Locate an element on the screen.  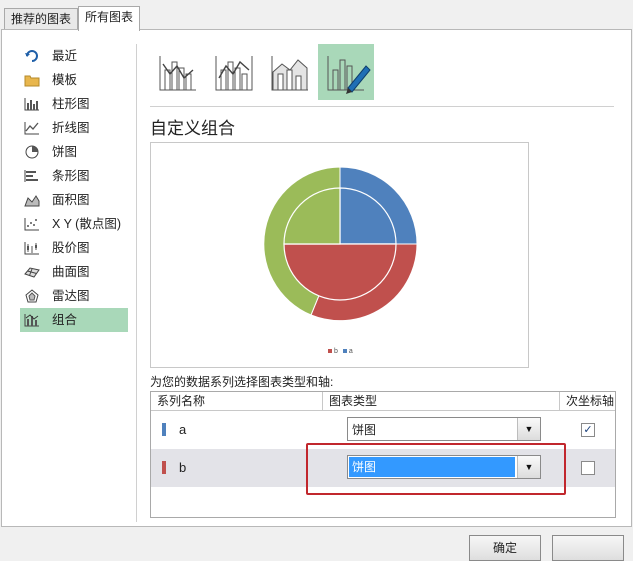
sidebar-item-label: 组合 is located at coordinates (65, 320).